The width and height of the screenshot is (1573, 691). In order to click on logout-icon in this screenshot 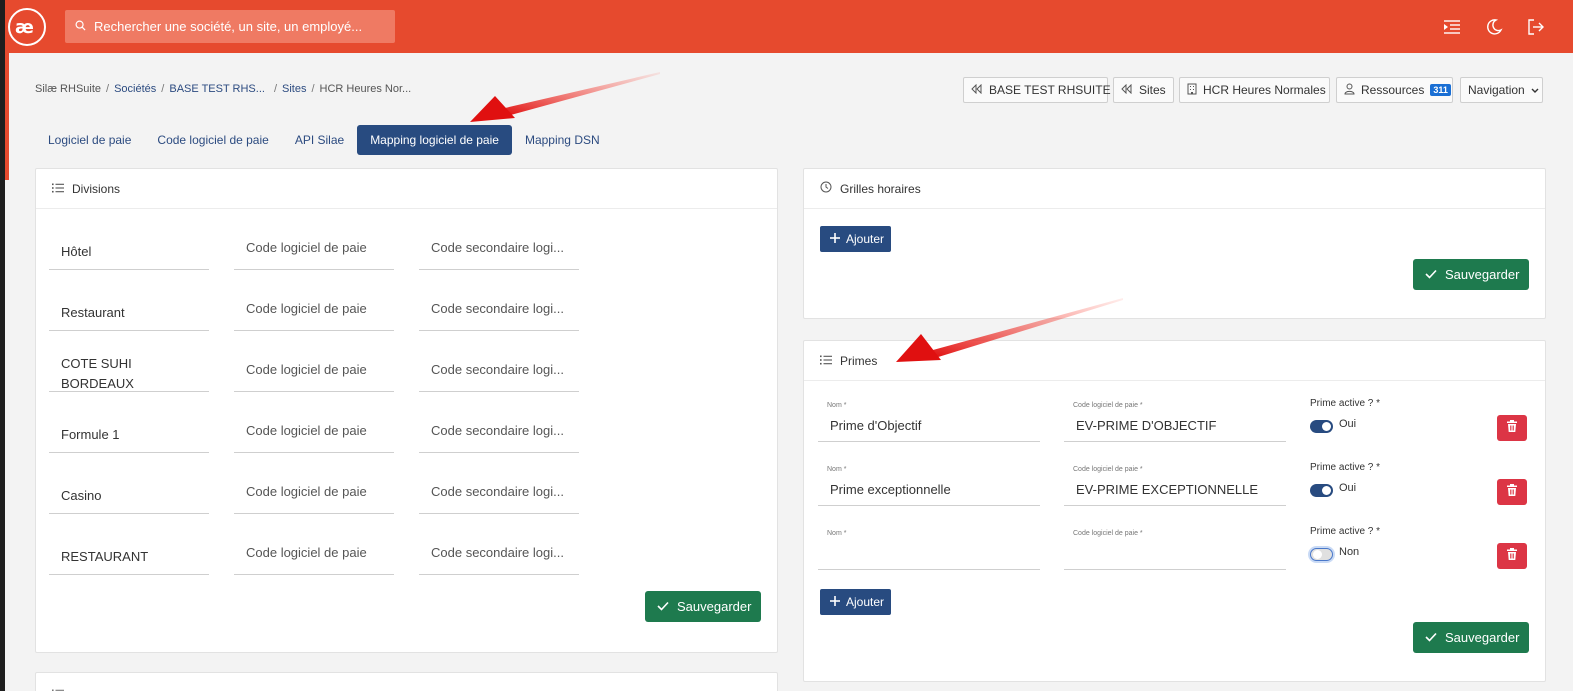, I will do `click(1536, 27)`.